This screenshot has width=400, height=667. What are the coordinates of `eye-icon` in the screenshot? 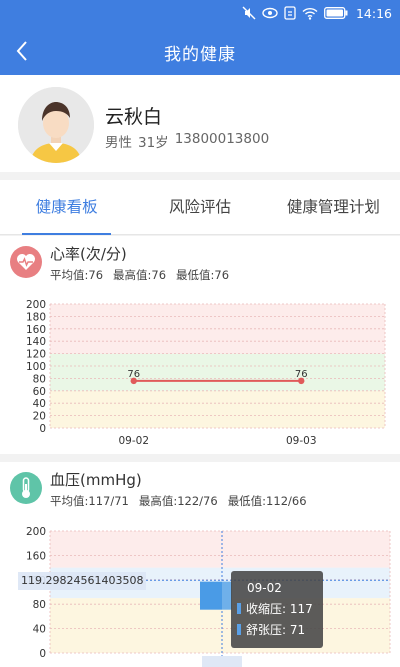 It's located at (270, 13).